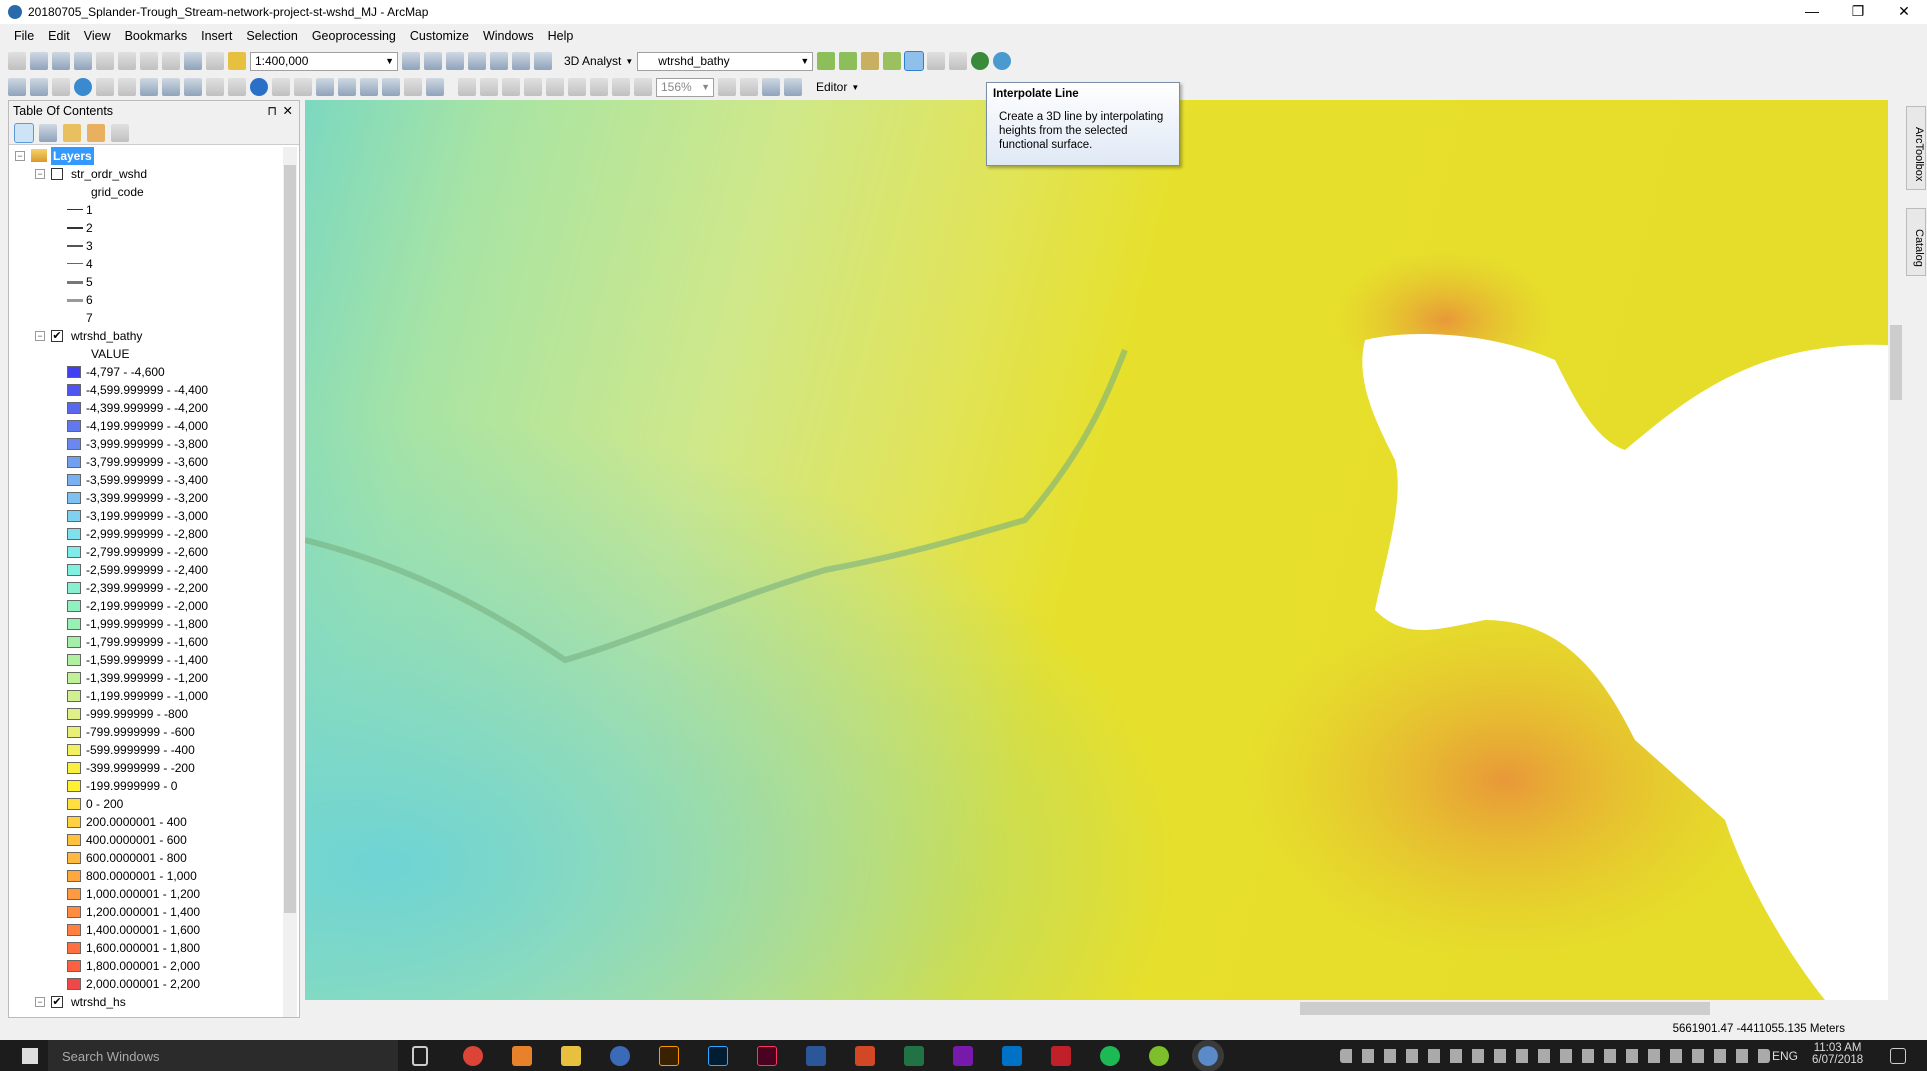 The image size is (1927, 1071). I want to click on layer-visibility-checkbox, so click(57, 174).